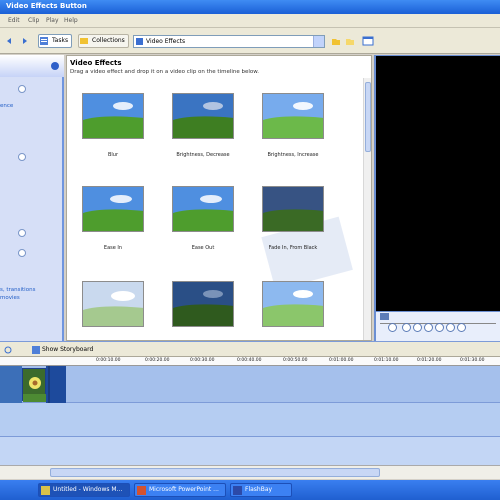 This screenshot has width=500, height=500. What do you see at coordinates (428, 327) in the screenshot?
I see `next-frame-button` at bounding box center [428, 327].